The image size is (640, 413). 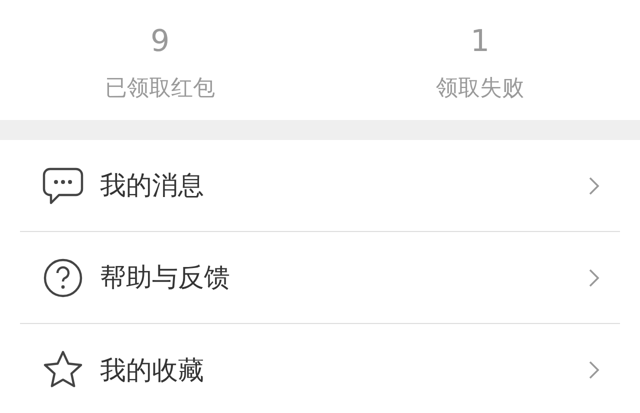 What do you see at coordinates (152, 371) in the screenshot?
I see `menu-label: 我的收藏` at bounding box center [152, 371].